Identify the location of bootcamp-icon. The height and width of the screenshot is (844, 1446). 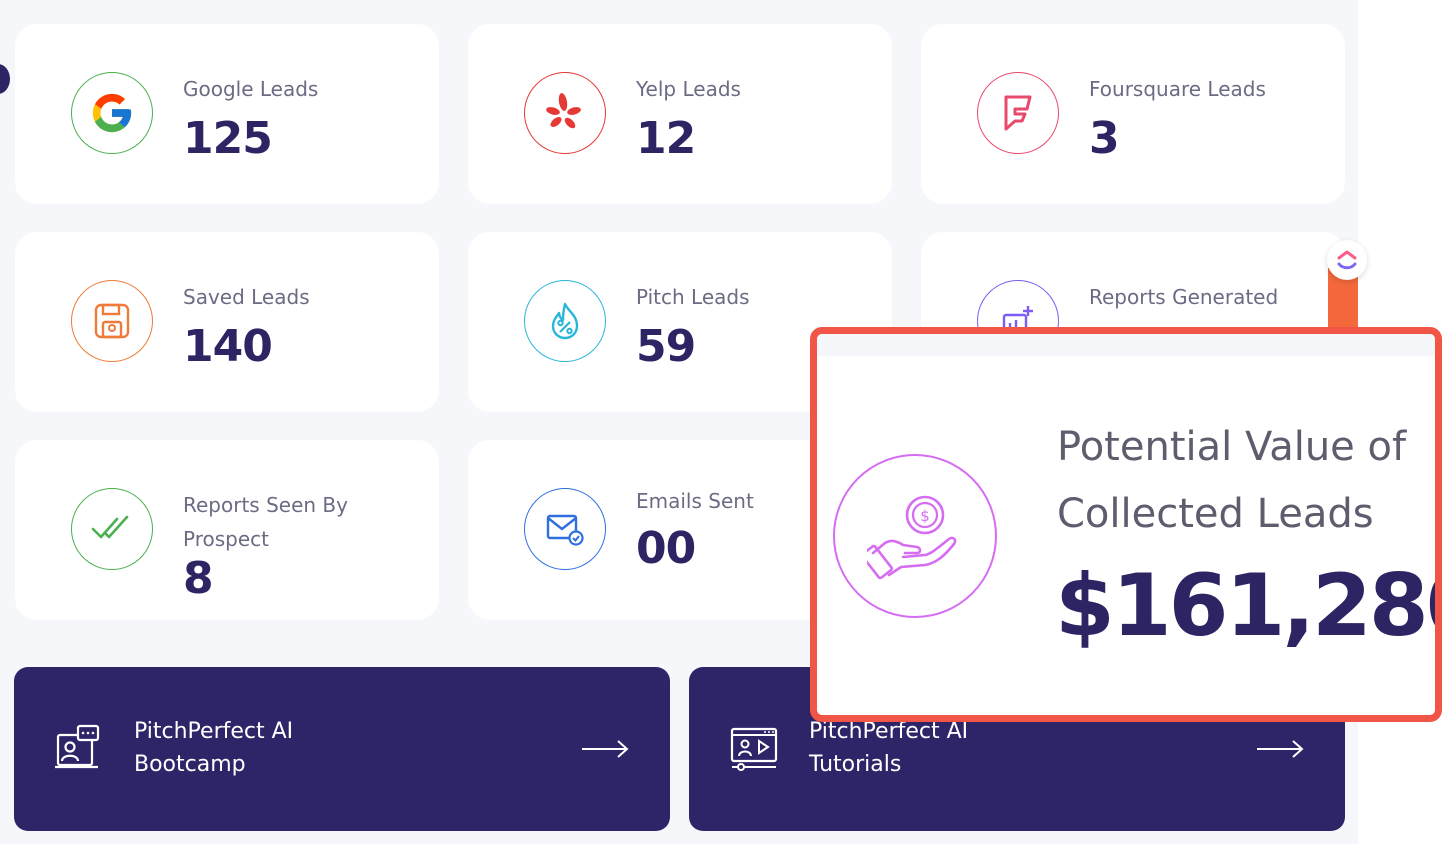
(79, 750).